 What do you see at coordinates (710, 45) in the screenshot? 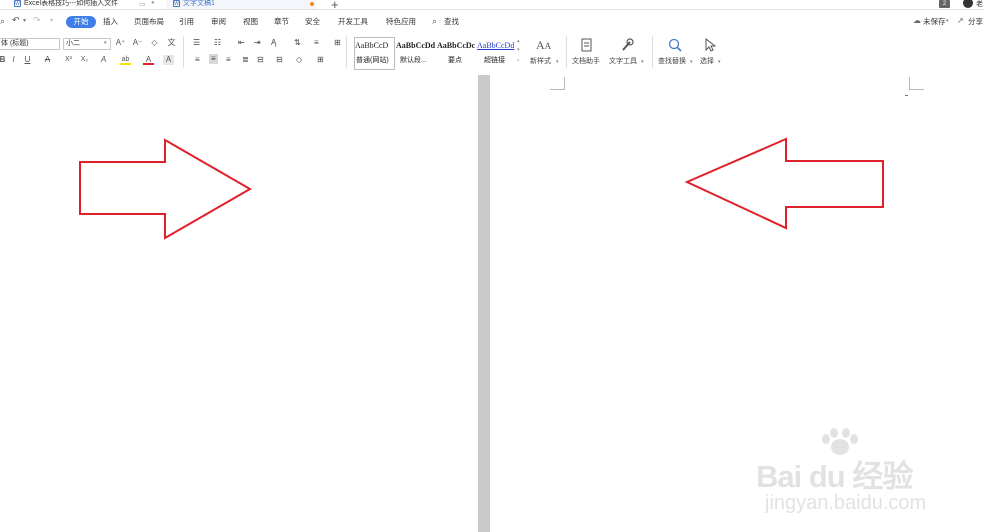
I see `cursor-icon` at bounding box center [710, 45].